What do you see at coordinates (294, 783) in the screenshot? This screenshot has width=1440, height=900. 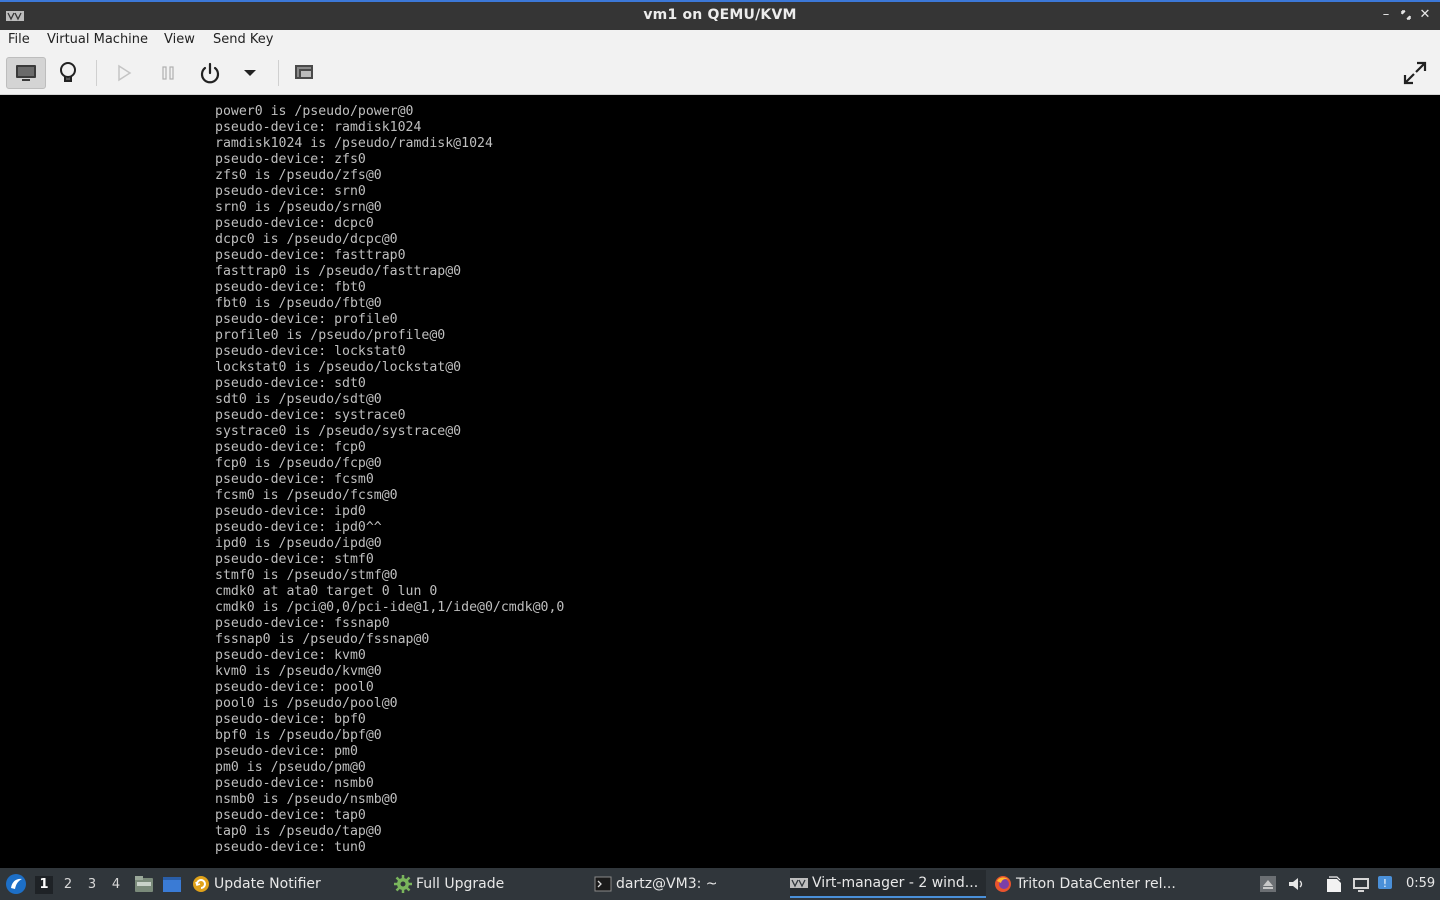 I see `console-line: pseudo-device: nsmb0` at bounding box center [294, 783].